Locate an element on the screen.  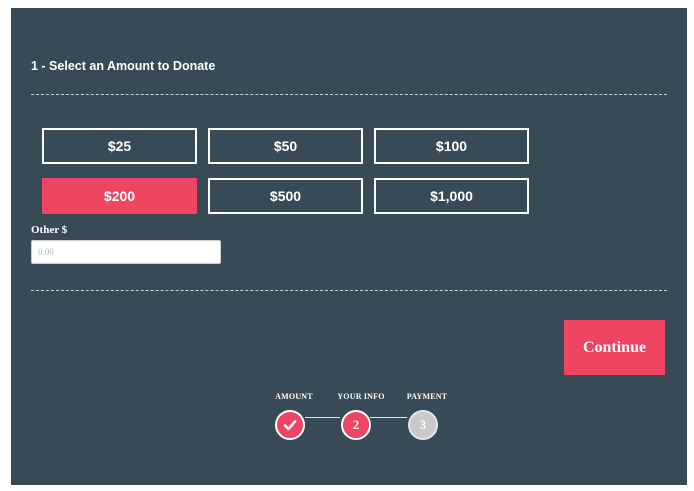
step-your-info-active: 2 is located at coordinates (356, 425).